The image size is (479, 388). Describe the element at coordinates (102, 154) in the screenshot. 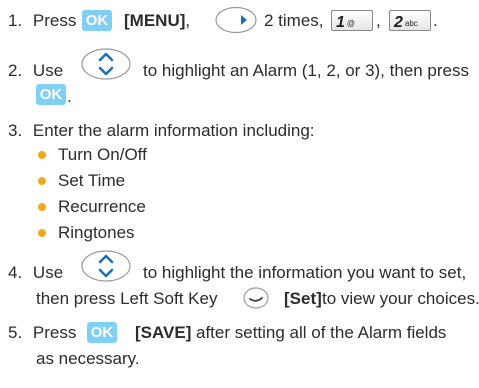

I see `bullet-item: Turn On/Off` at that location.